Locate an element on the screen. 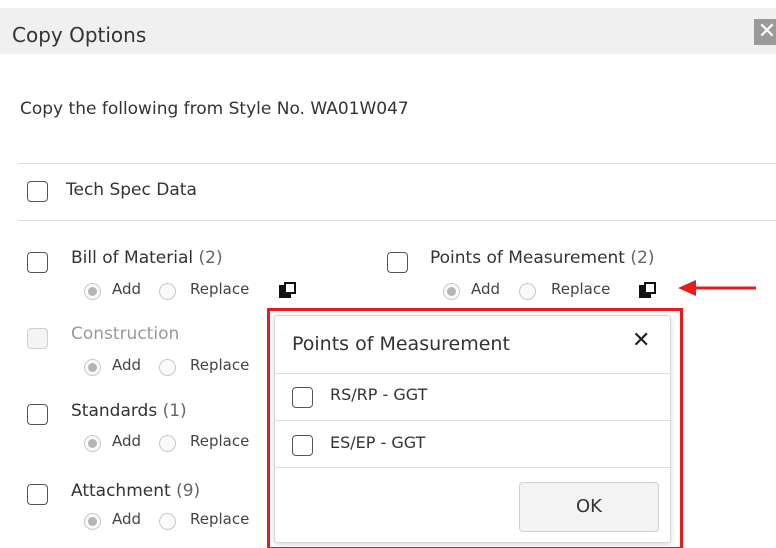 This screenshot has height=548, width=776. pom-label: Points of Measurement (2) is located at coordinates (542, 258).